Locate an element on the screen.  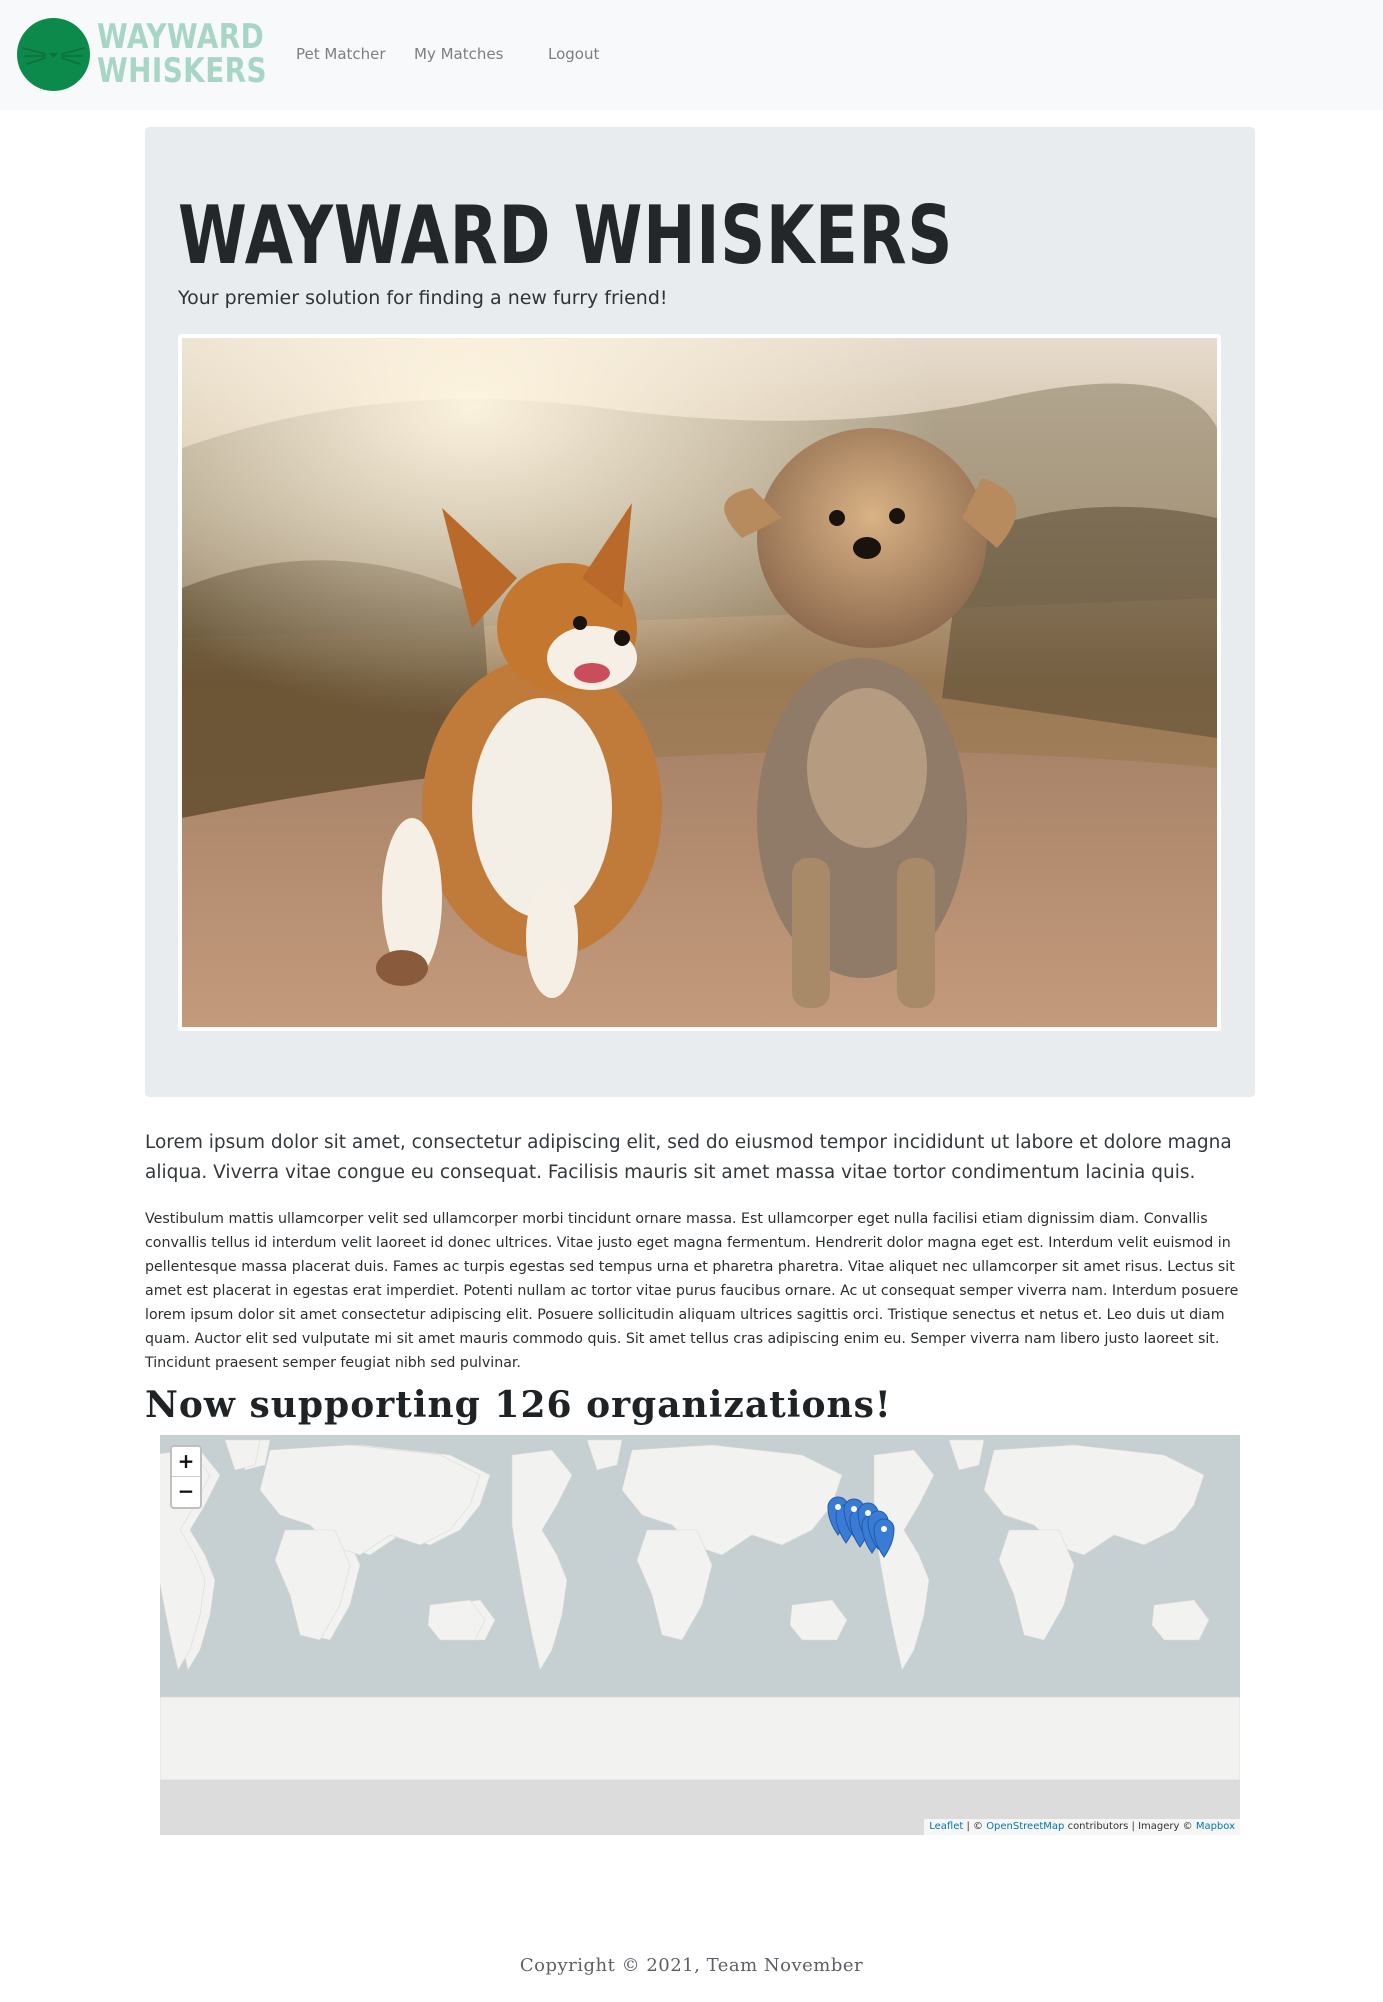
zoom-control: + − is located at coordinates (186, 1477).